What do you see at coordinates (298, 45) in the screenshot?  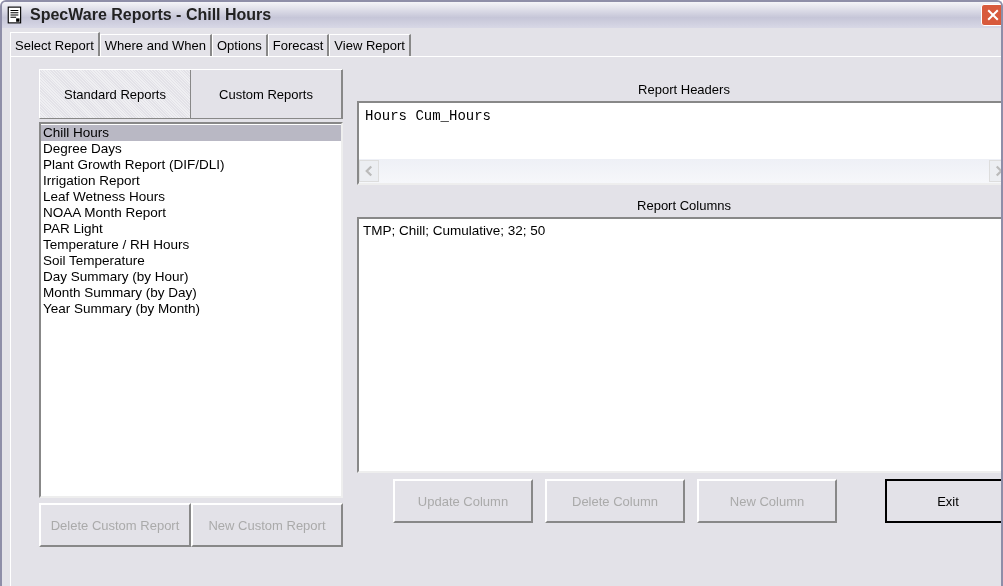 I see `tab: Forecast` at bounding box center [298, 45].